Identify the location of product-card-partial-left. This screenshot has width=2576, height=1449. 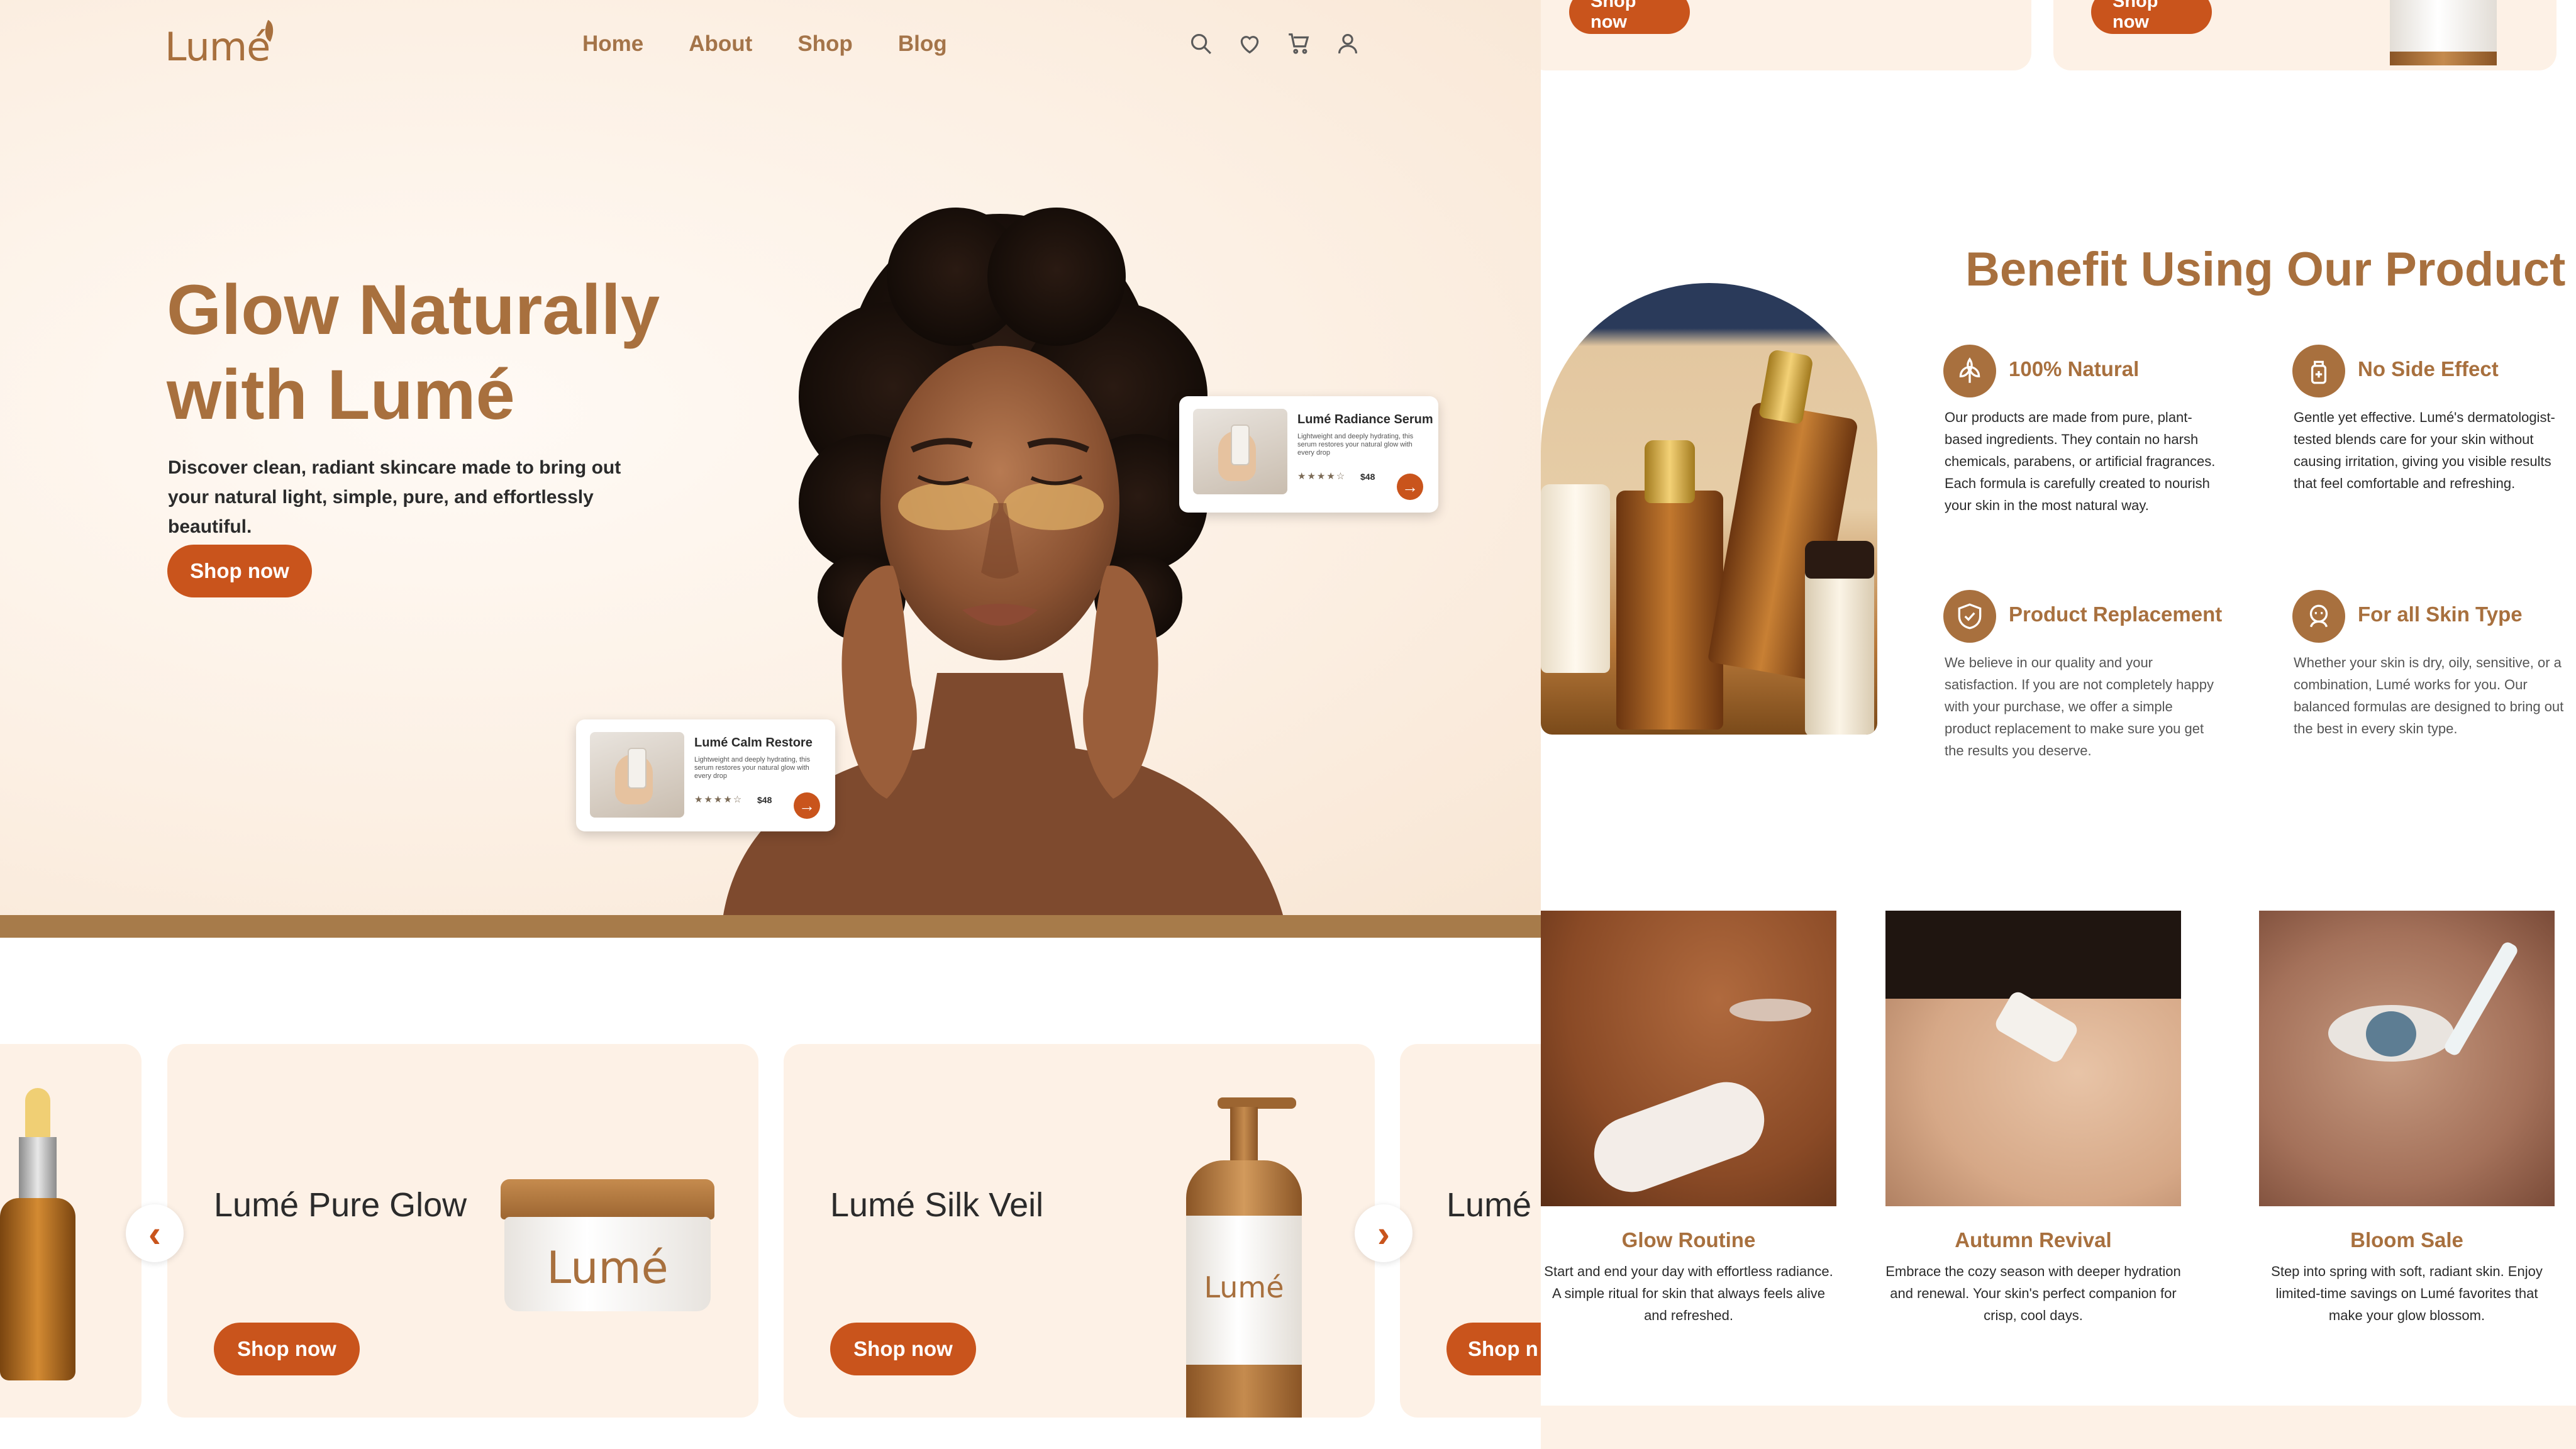
(71, 1231).